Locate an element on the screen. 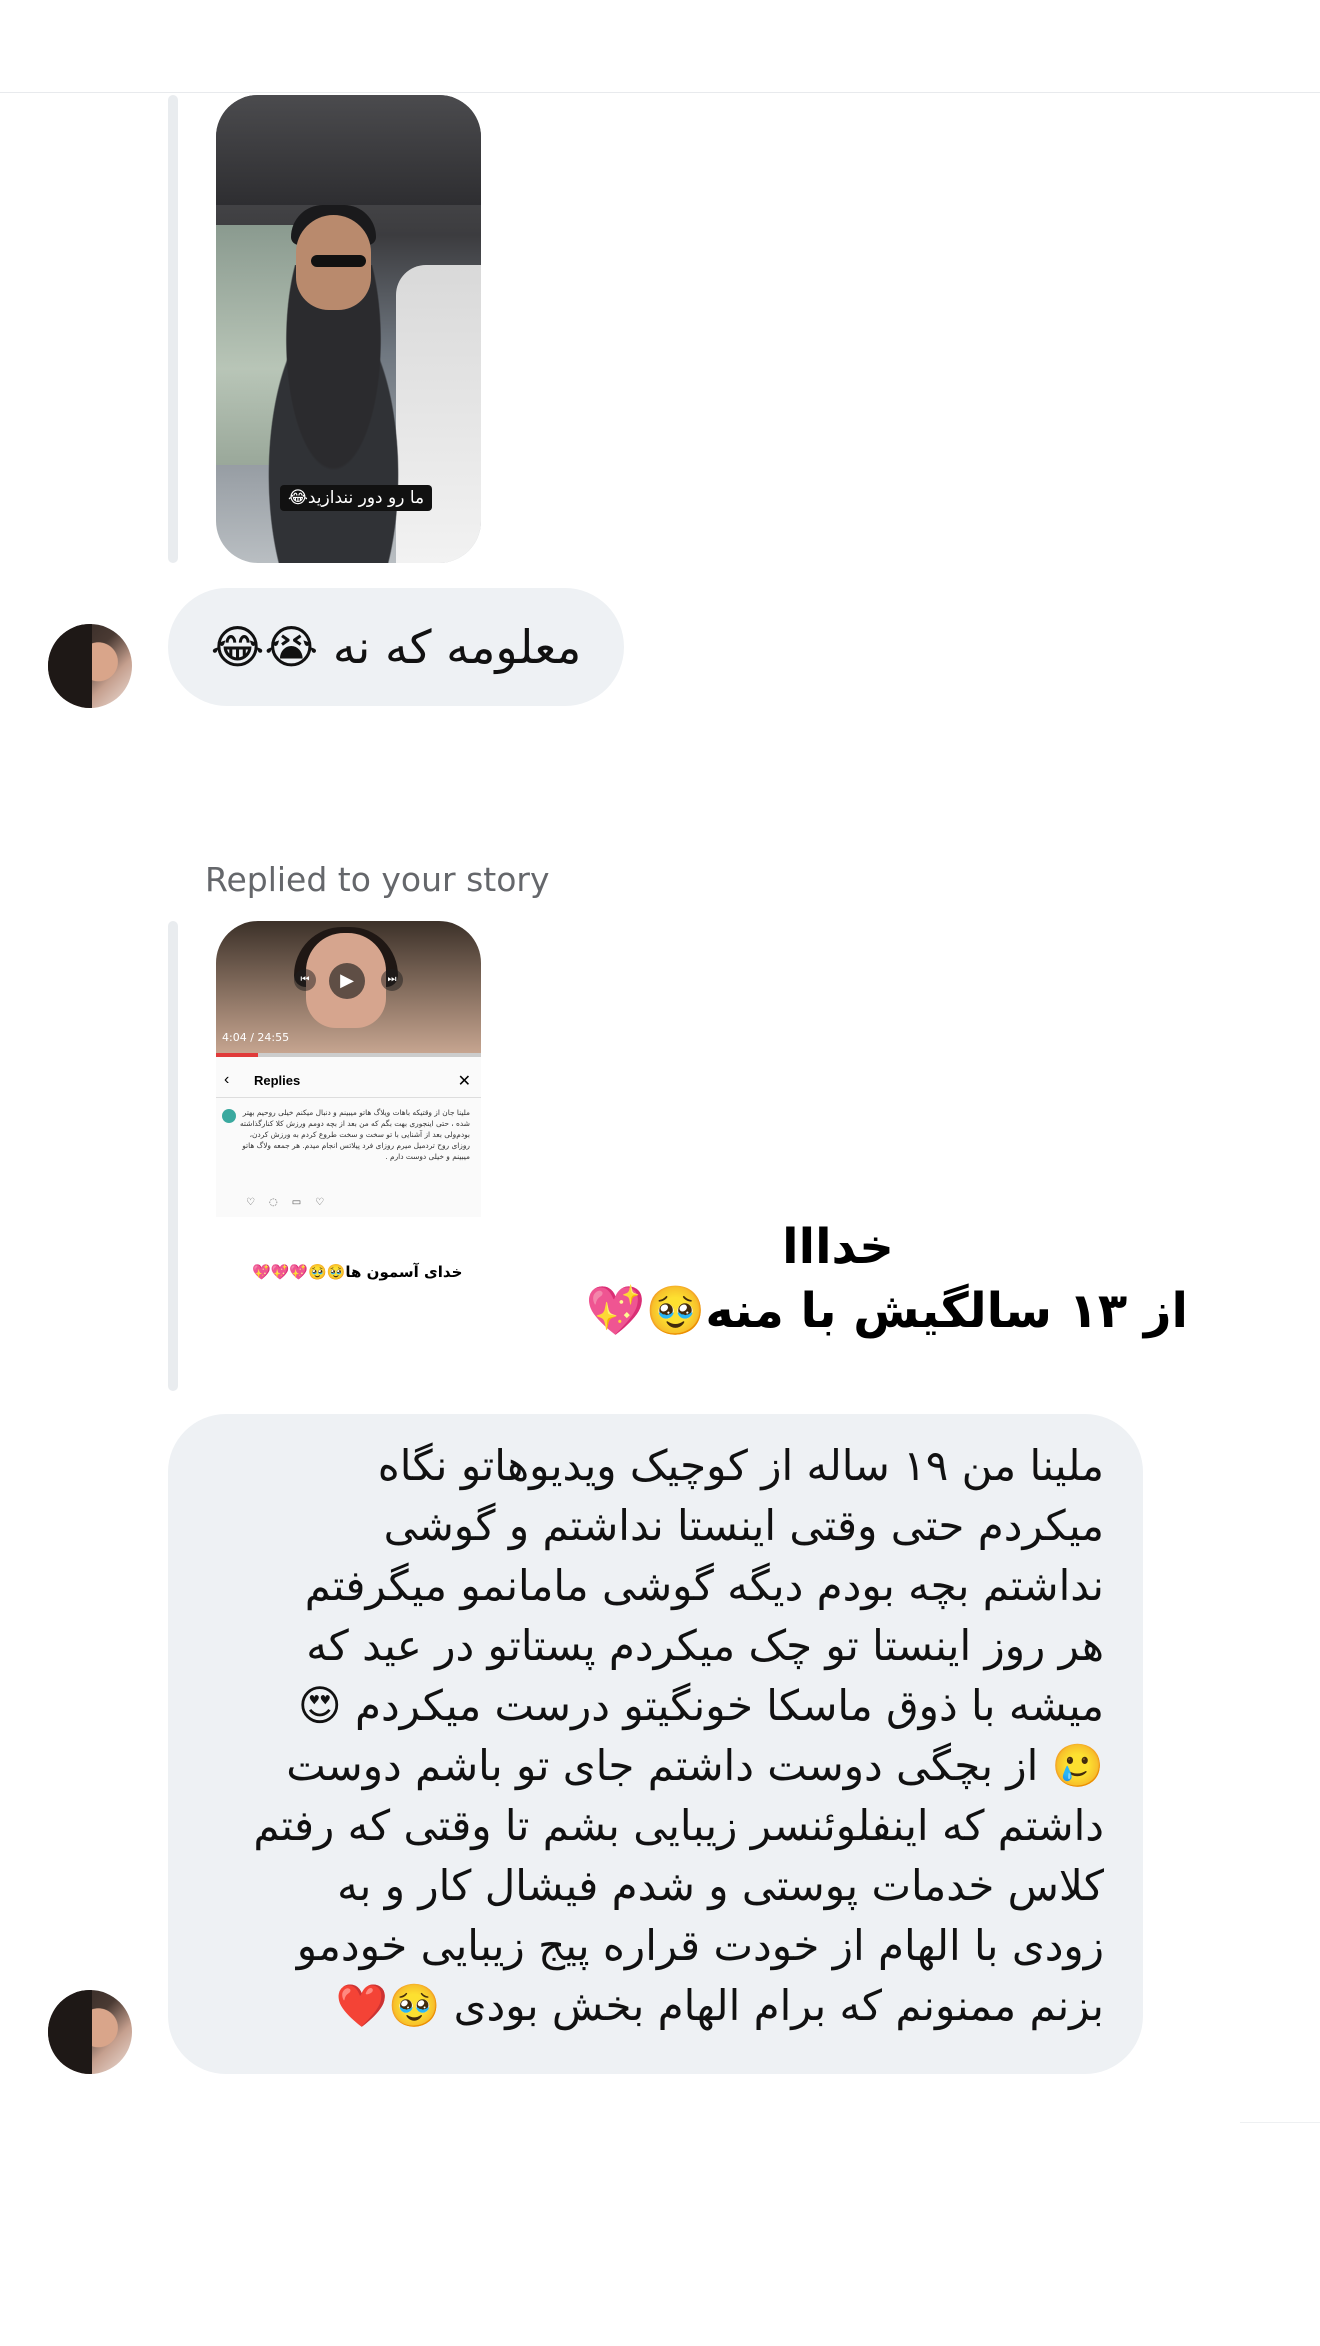  car-roof is located at coordinates (348, 150).